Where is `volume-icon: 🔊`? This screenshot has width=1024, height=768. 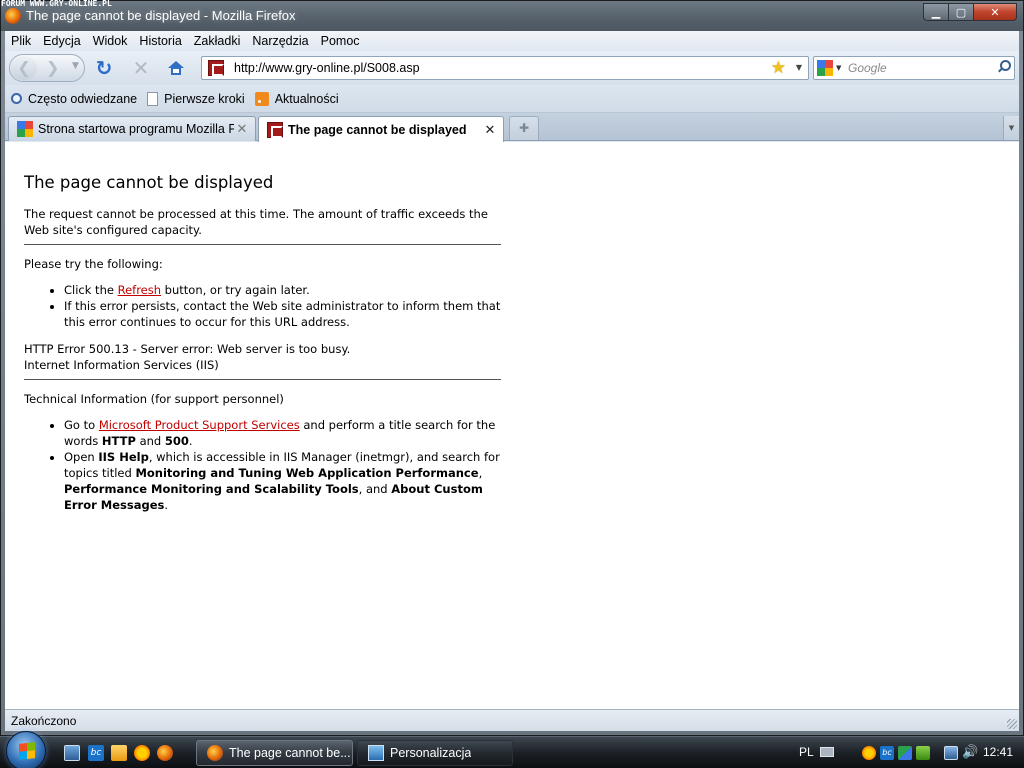 volume-icon: 🔊 is located at coordinates (970, 753).